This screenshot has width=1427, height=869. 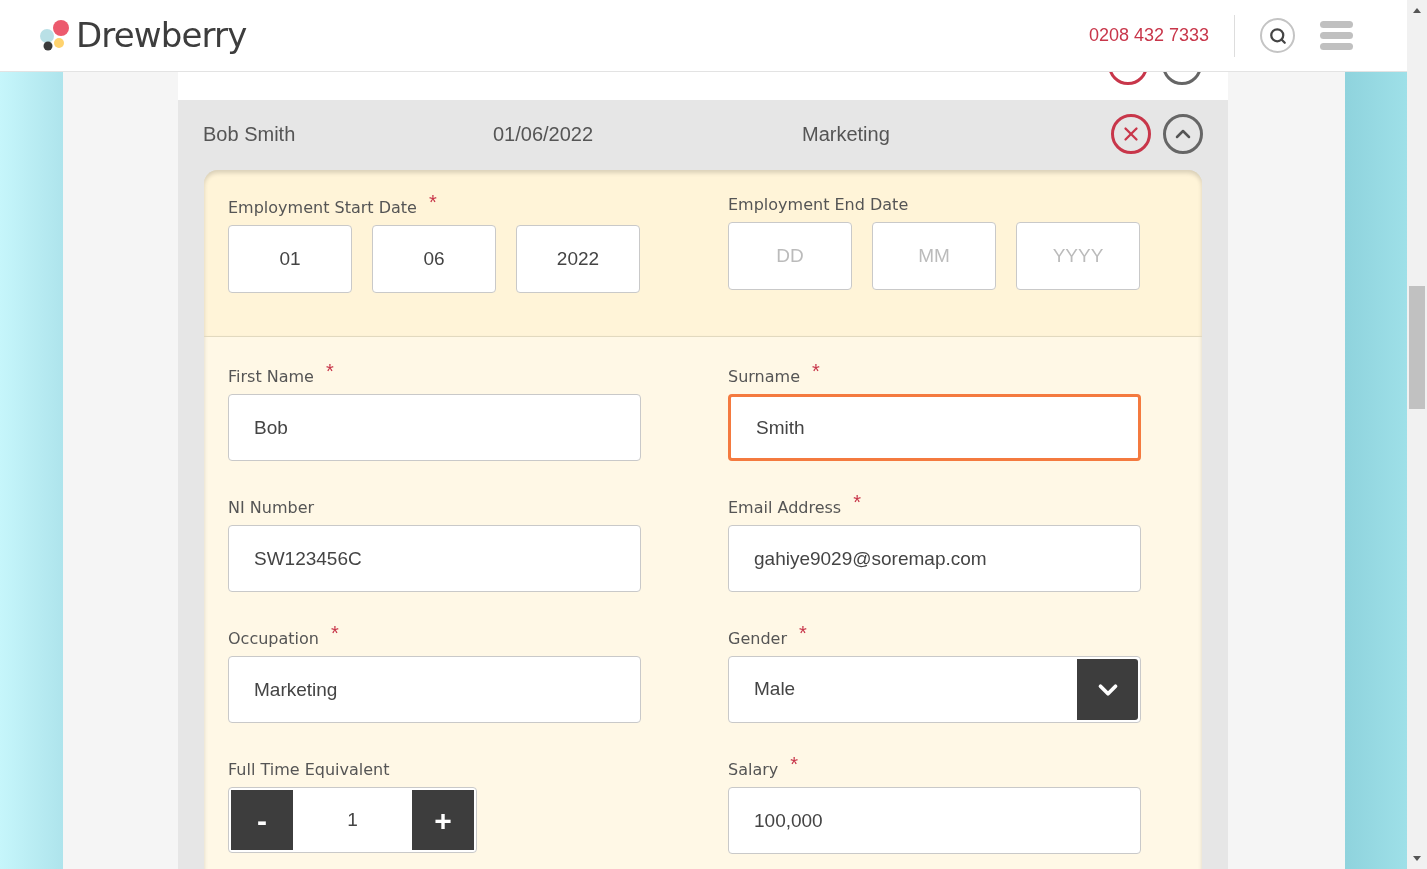 I want to click on search-button, so click(x=1277, y=35).